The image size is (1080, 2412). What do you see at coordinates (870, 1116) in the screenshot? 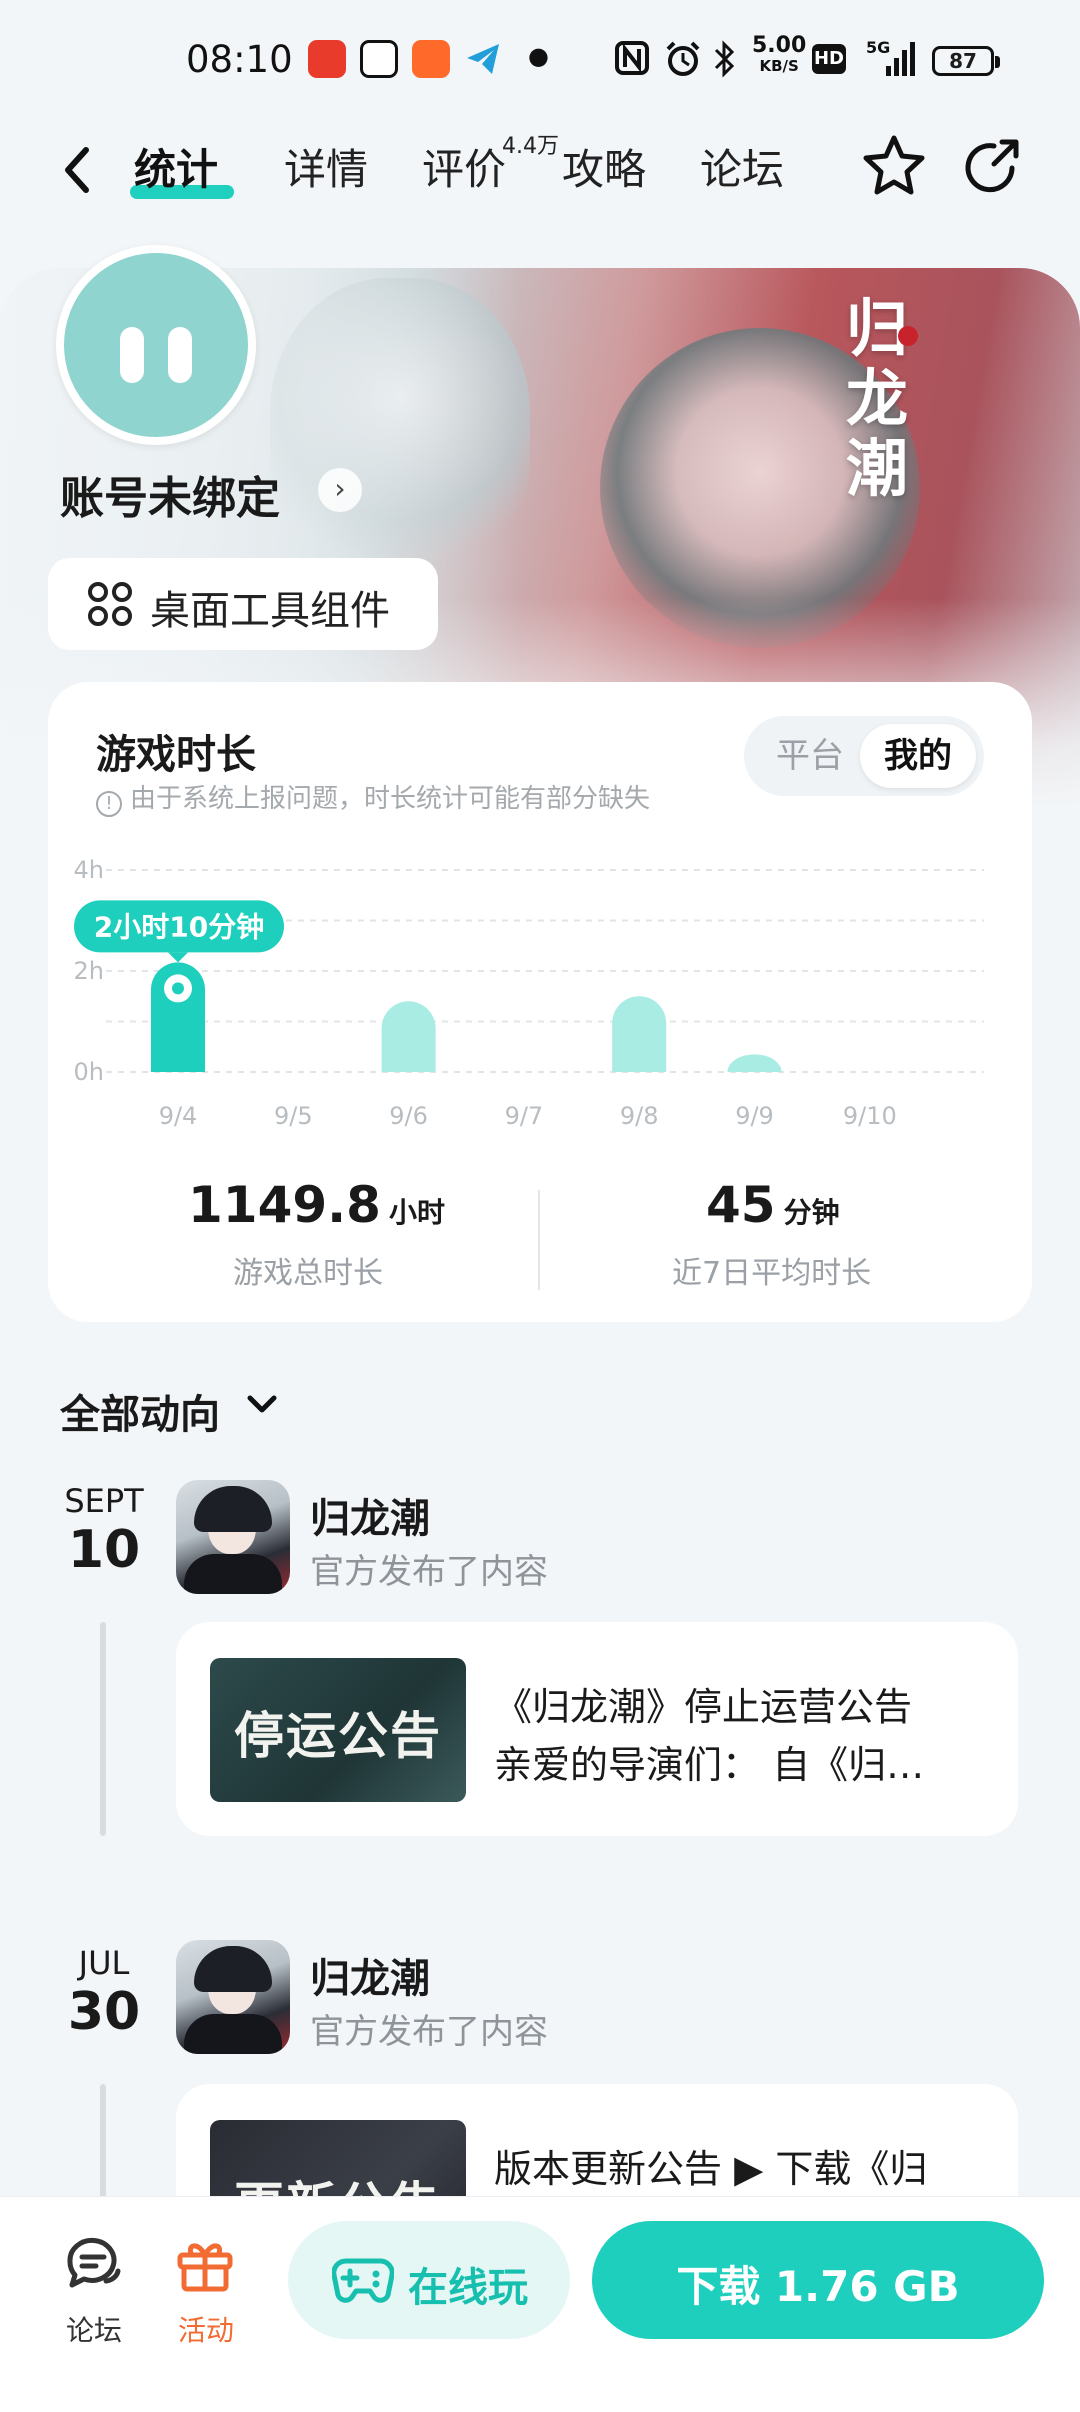
I see `x-tick-label: 9/10` at bounding box center [870, 1116].